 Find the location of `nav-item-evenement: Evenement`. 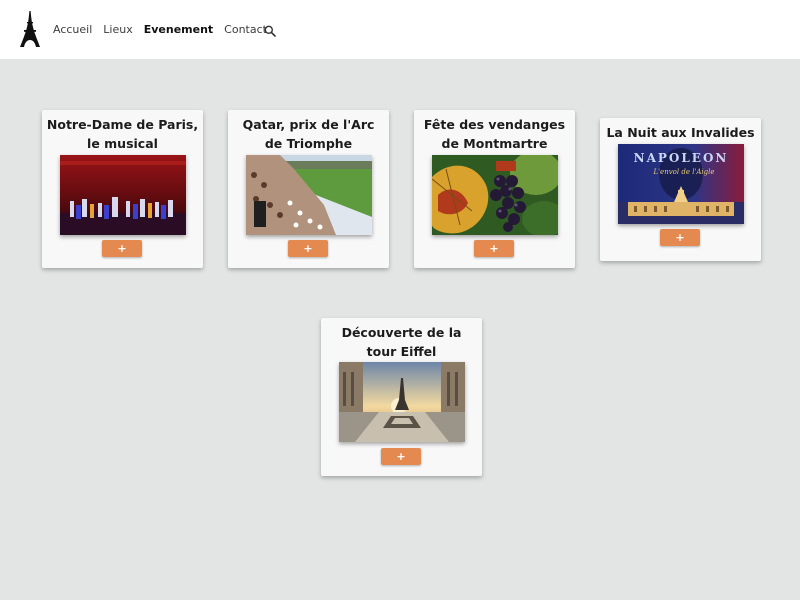

nav-item-evenement: Evenement is located at coordinates (178, 30).